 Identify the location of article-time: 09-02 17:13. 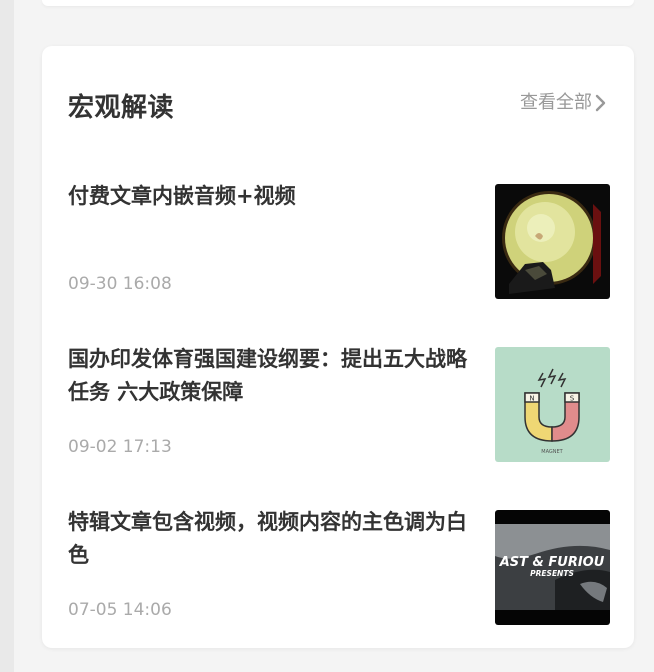
(120, 447).